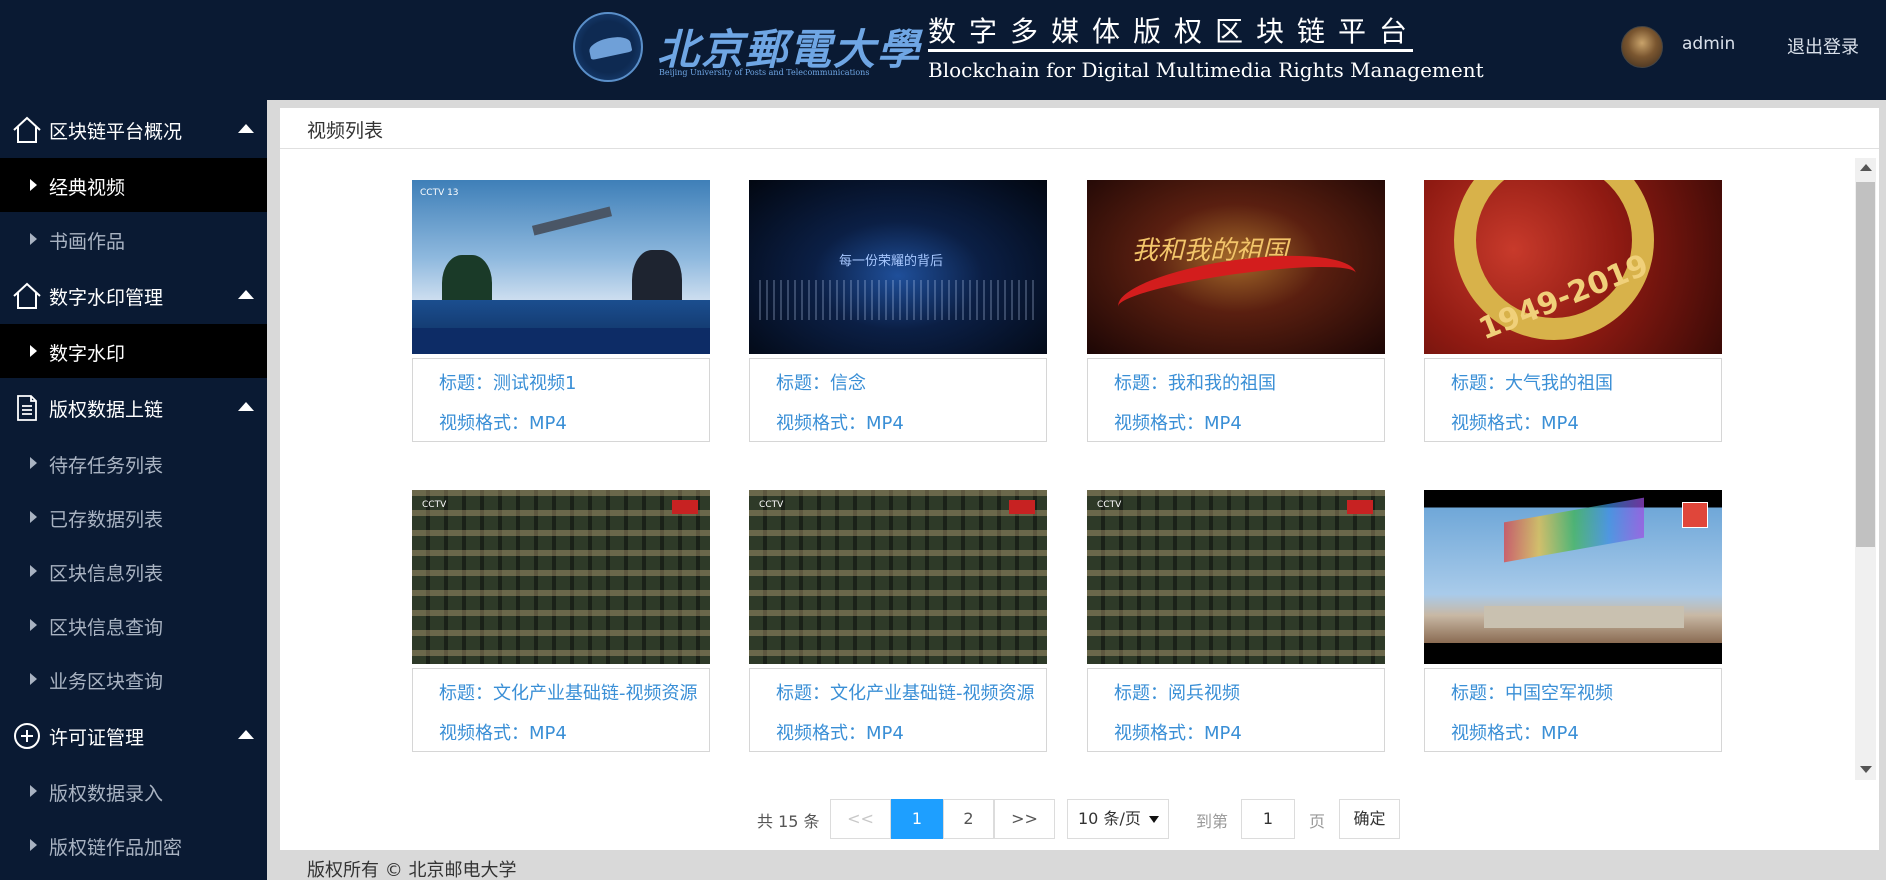 The height and width of the screenshot is (882, 1886). I want to click on video-title: 标题：阅兵视频, so click(1177, 692).